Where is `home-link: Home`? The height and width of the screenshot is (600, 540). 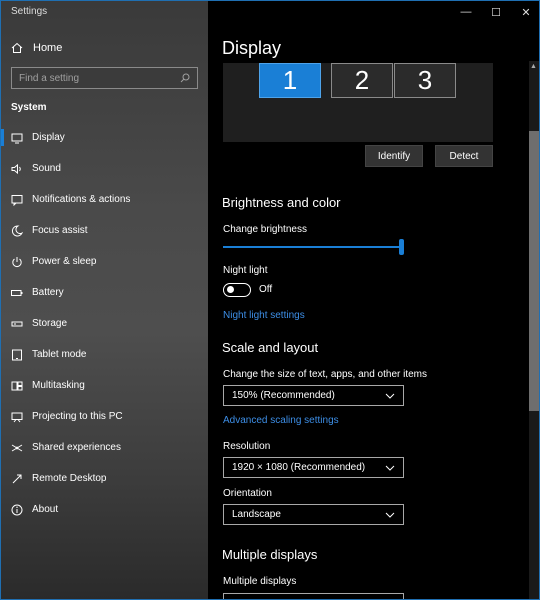
home-link: Home is located at coordinates (36, 48).